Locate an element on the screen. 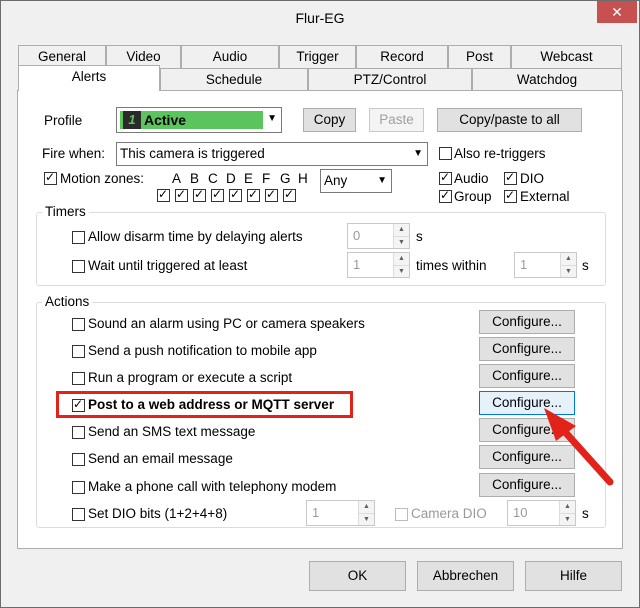 This screenshot has width=640, height=608. action-label: Make a phone call with telephony modem is located at coordinates (212, 486).